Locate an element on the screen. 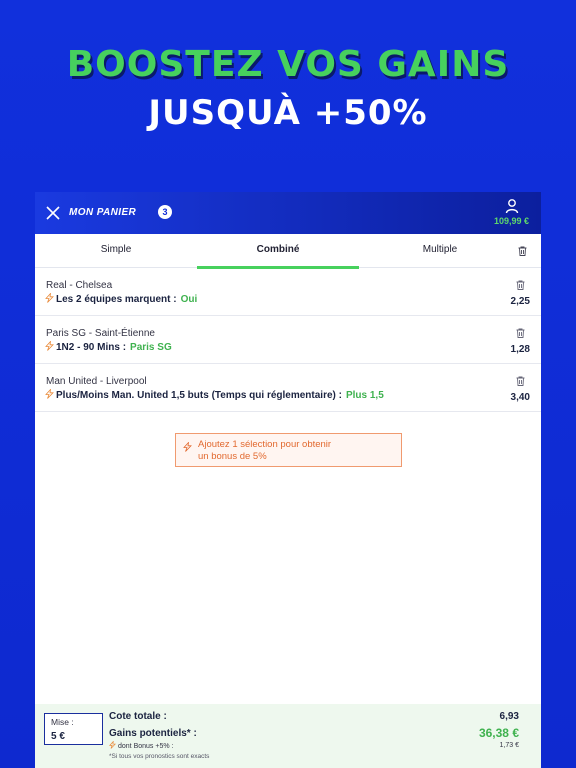 This screenshot has height=768, width=576. selection-market: 1N2 - 90 Mins : is located at coordinates (91, 347).